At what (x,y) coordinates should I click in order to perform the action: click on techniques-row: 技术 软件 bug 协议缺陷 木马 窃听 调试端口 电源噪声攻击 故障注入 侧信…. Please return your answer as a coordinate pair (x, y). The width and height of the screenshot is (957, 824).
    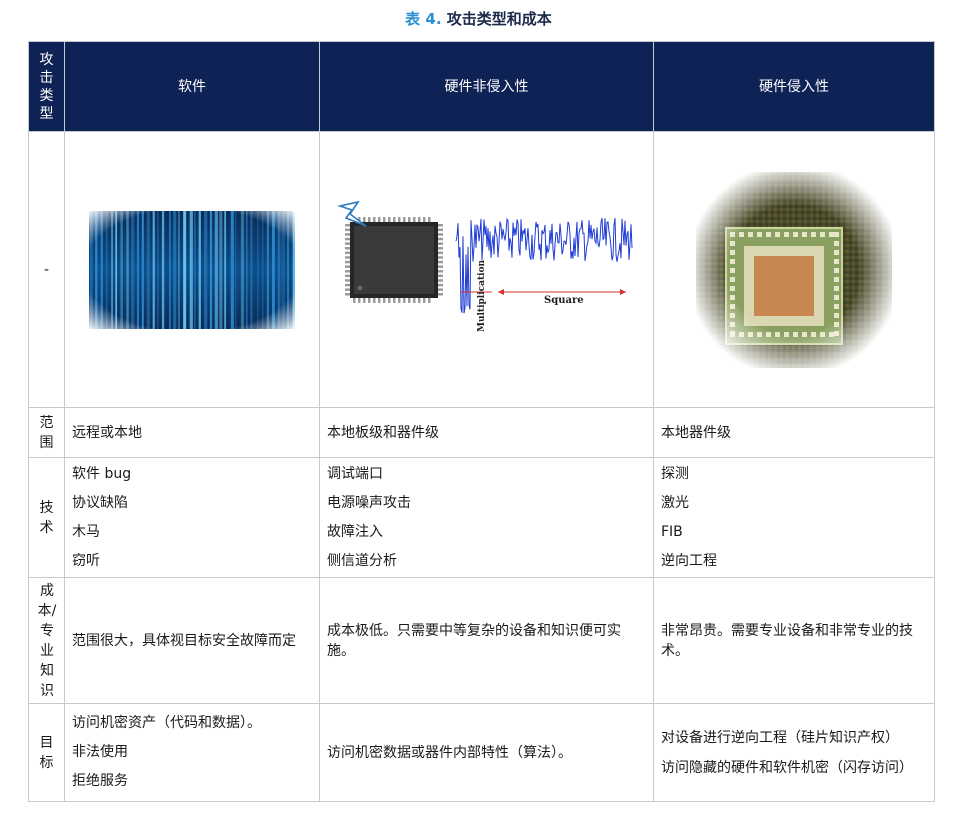
    Looking at the image, I should click on (481, 517).